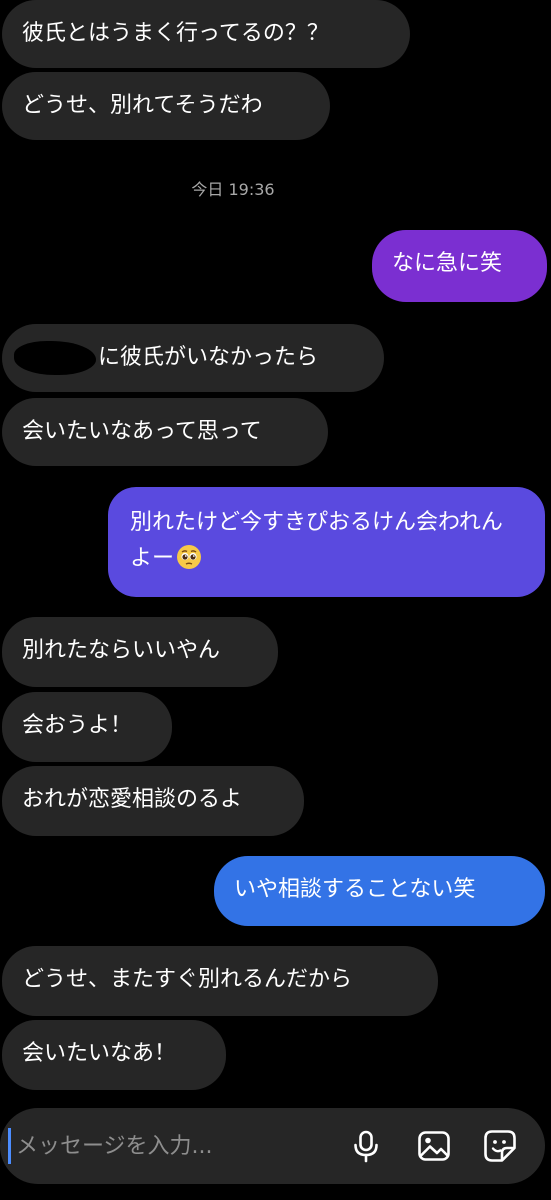 This screenshot has width=551, height=1200. I want to click on message-input, so click(166, 1146).